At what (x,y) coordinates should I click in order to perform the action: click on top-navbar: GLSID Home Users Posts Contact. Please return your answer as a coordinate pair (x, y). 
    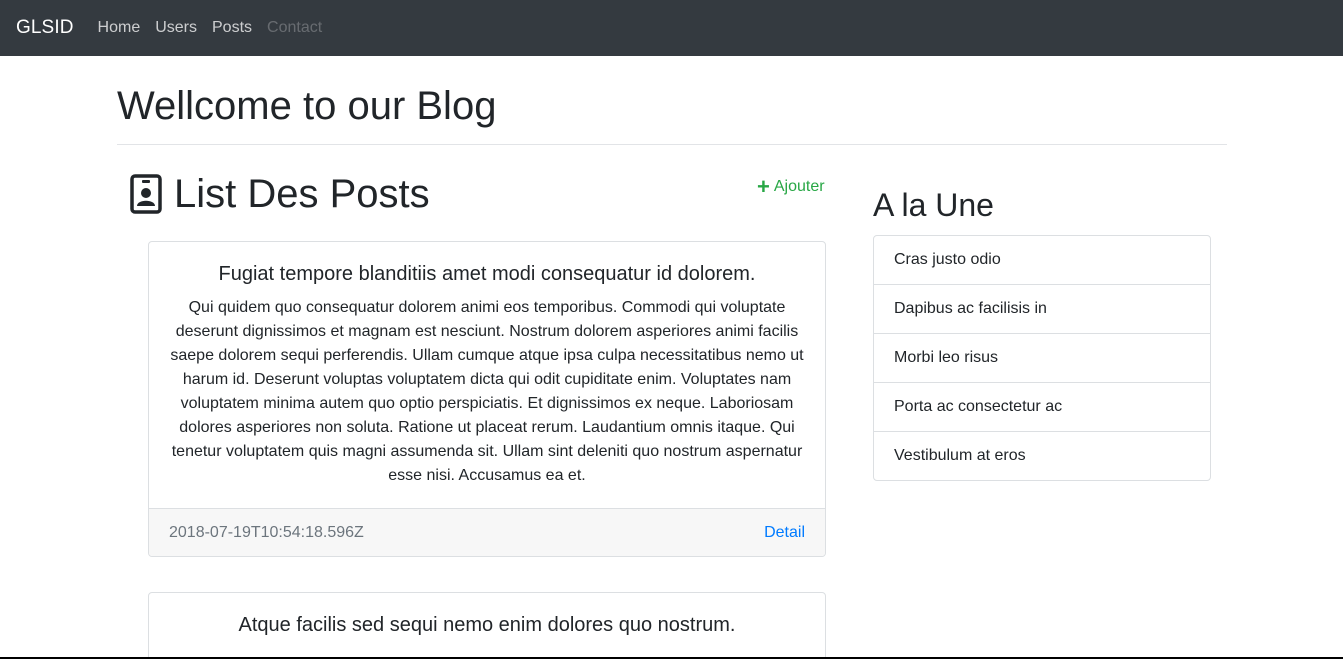
    Looking at the image, I should click on (671, 28).